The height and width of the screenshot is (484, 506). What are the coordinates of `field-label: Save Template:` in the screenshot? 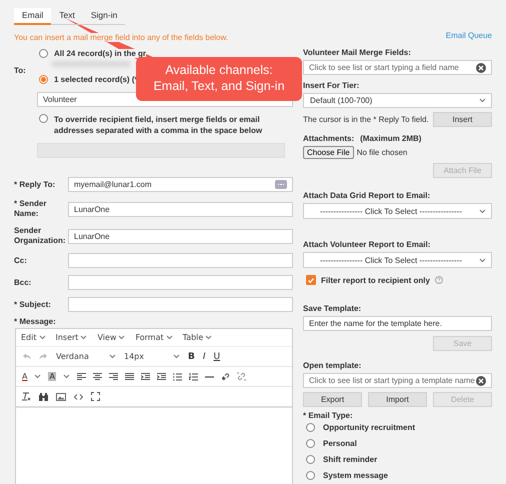 It's located at (332, 308).